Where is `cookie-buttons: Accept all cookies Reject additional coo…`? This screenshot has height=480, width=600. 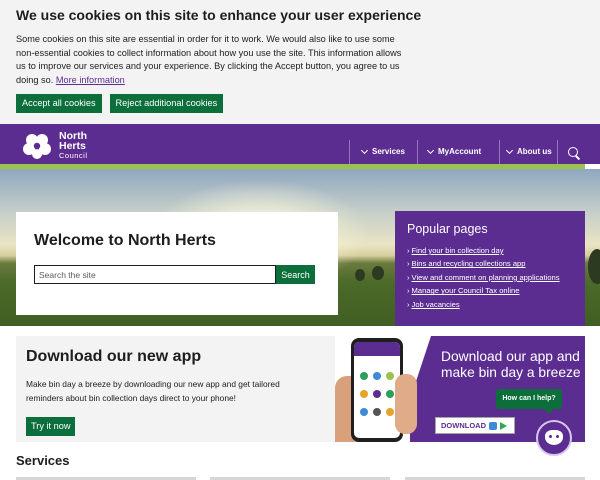 cookie-buttons: Accept all cookies Reject additional coo… is located at coordinates (120, 103).